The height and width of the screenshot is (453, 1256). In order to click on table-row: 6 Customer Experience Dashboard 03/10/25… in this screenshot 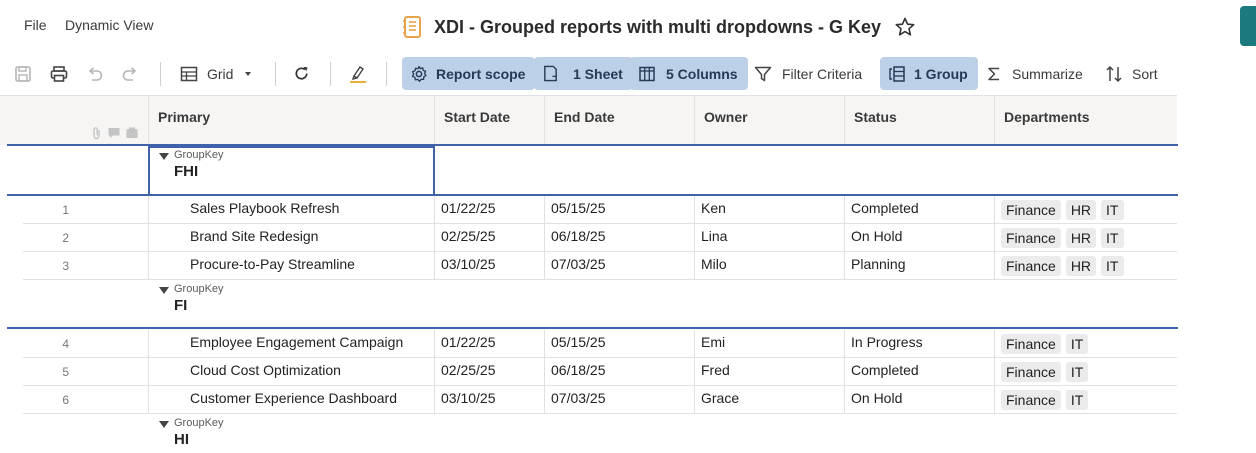, I will do `click(600, 400)`.